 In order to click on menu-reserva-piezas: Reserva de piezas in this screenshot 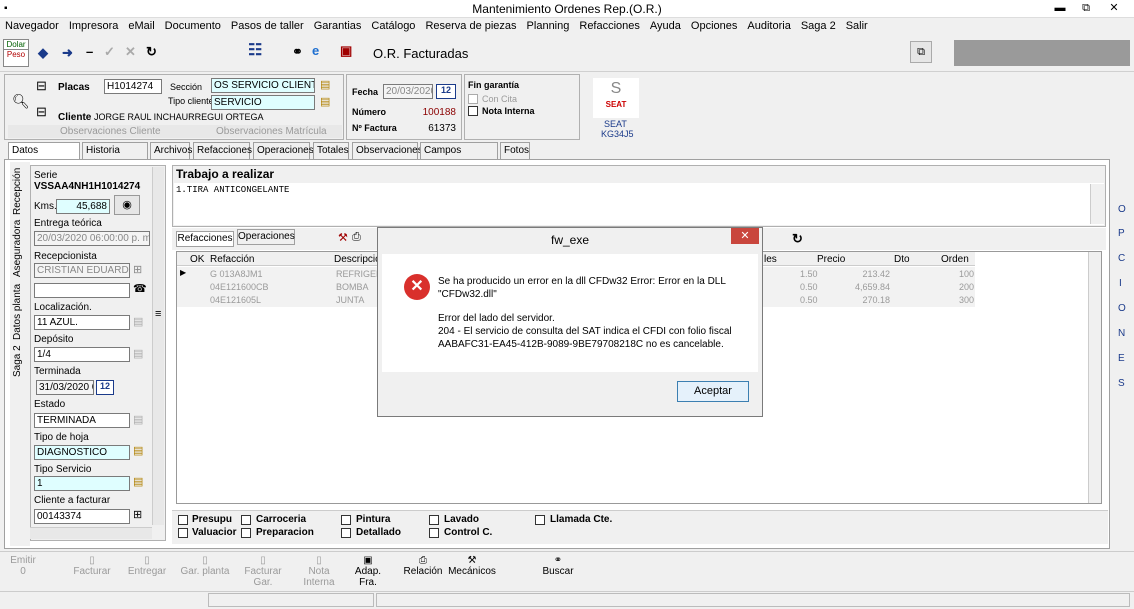, I will do `click(470, 26)`.